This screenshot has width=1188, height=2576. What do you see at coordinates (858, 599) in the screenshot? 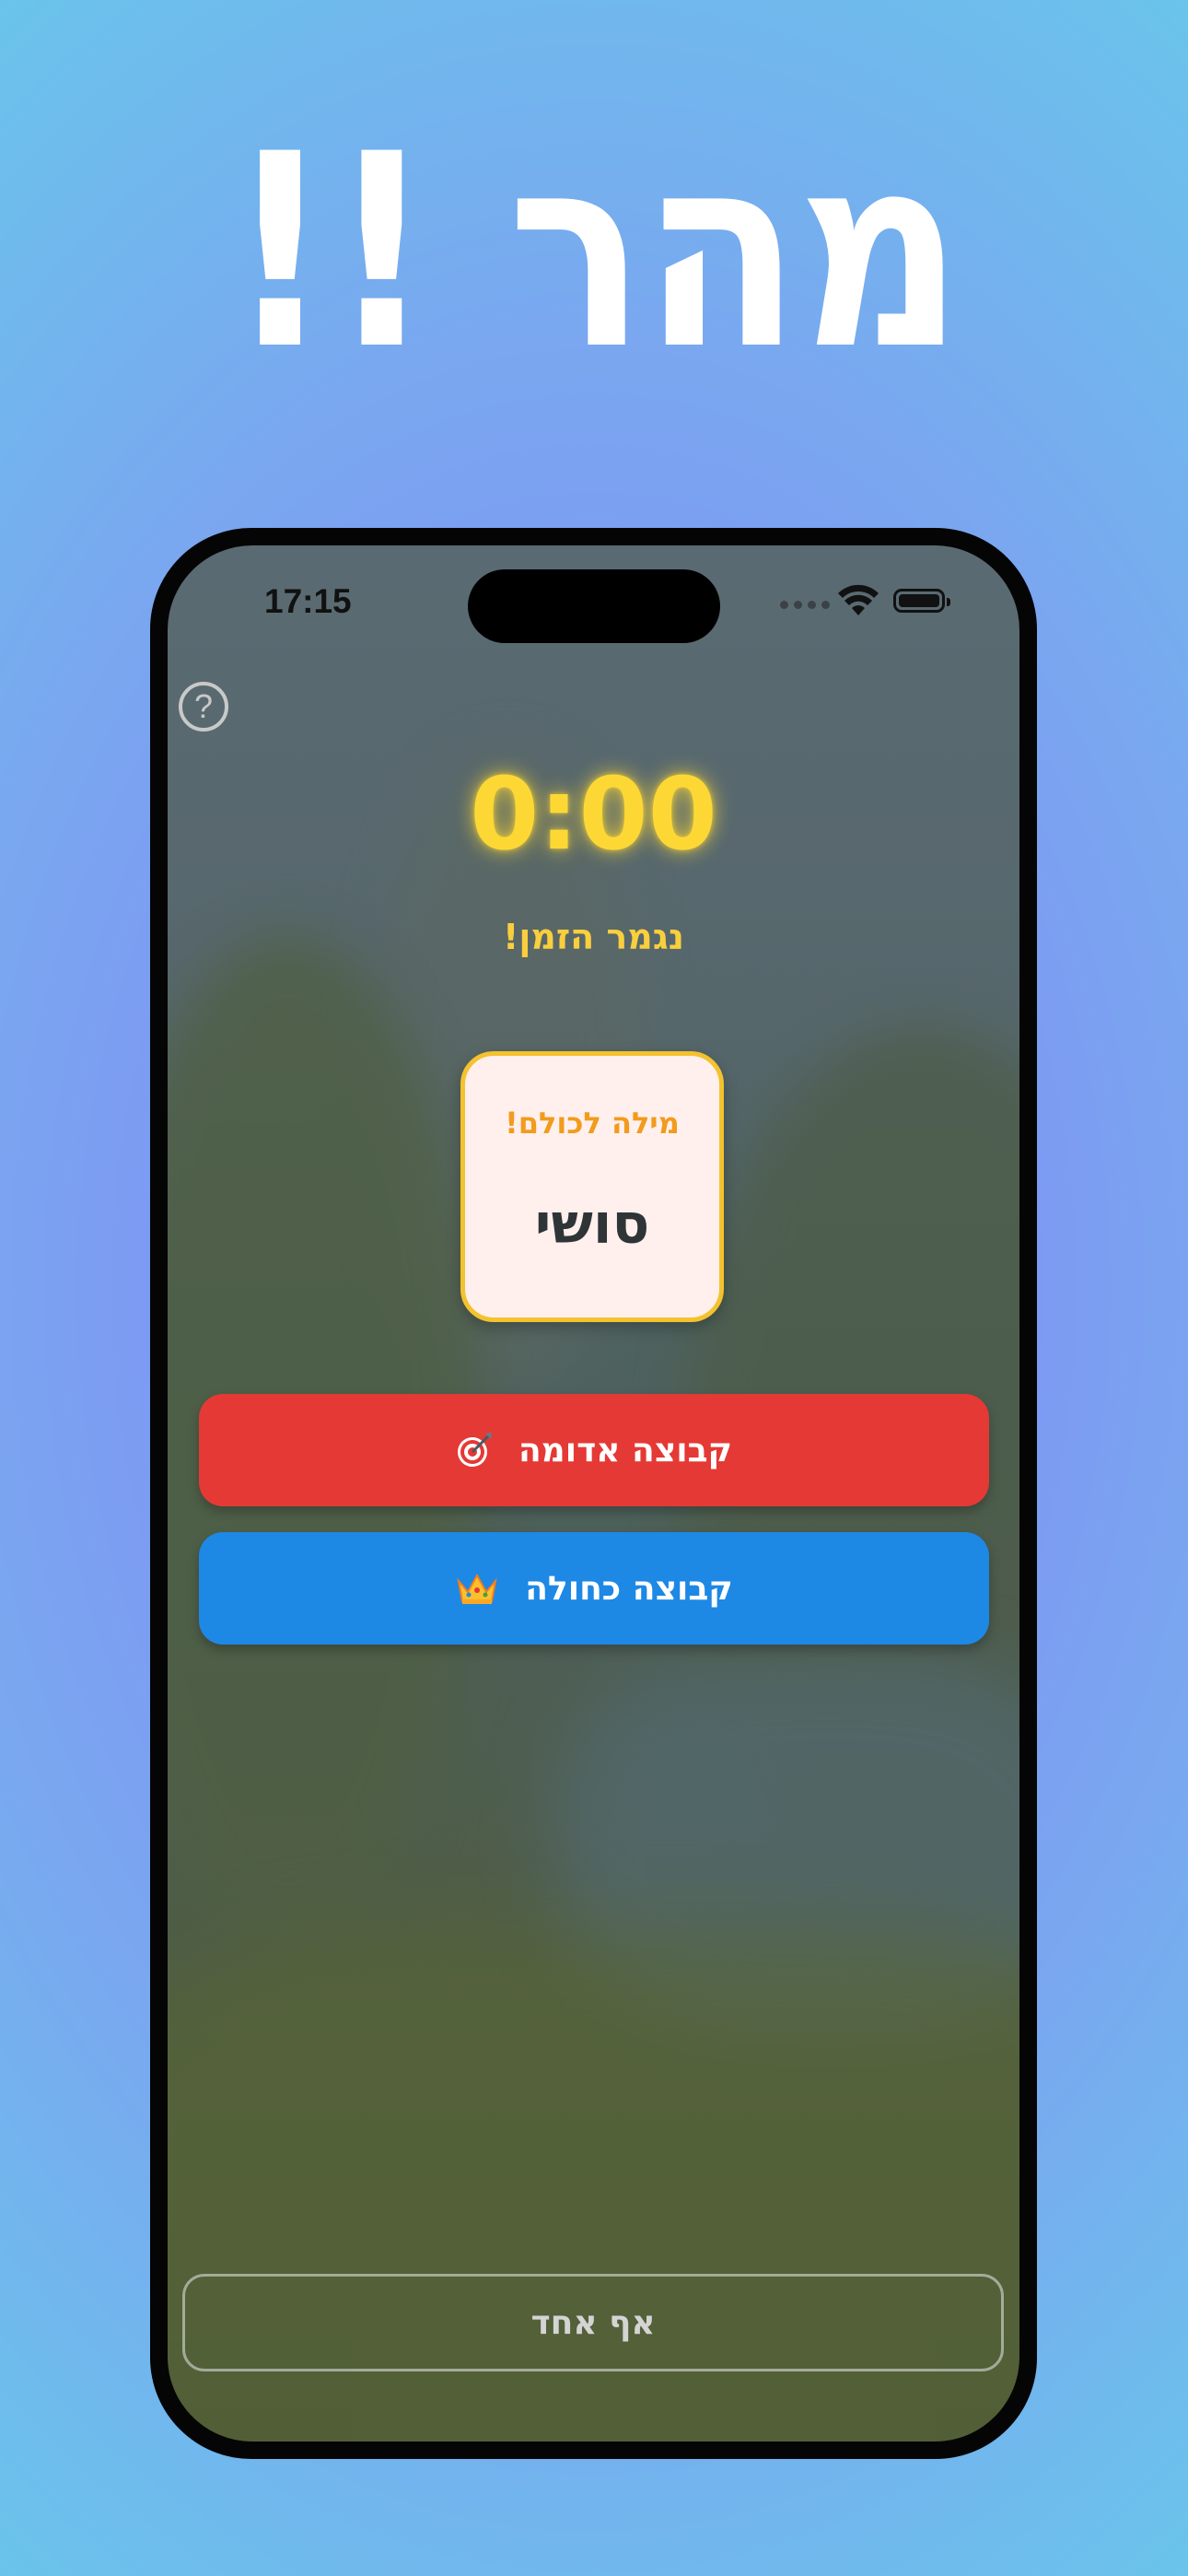
I see `wifi-icon` at bounding box center [858, 599].